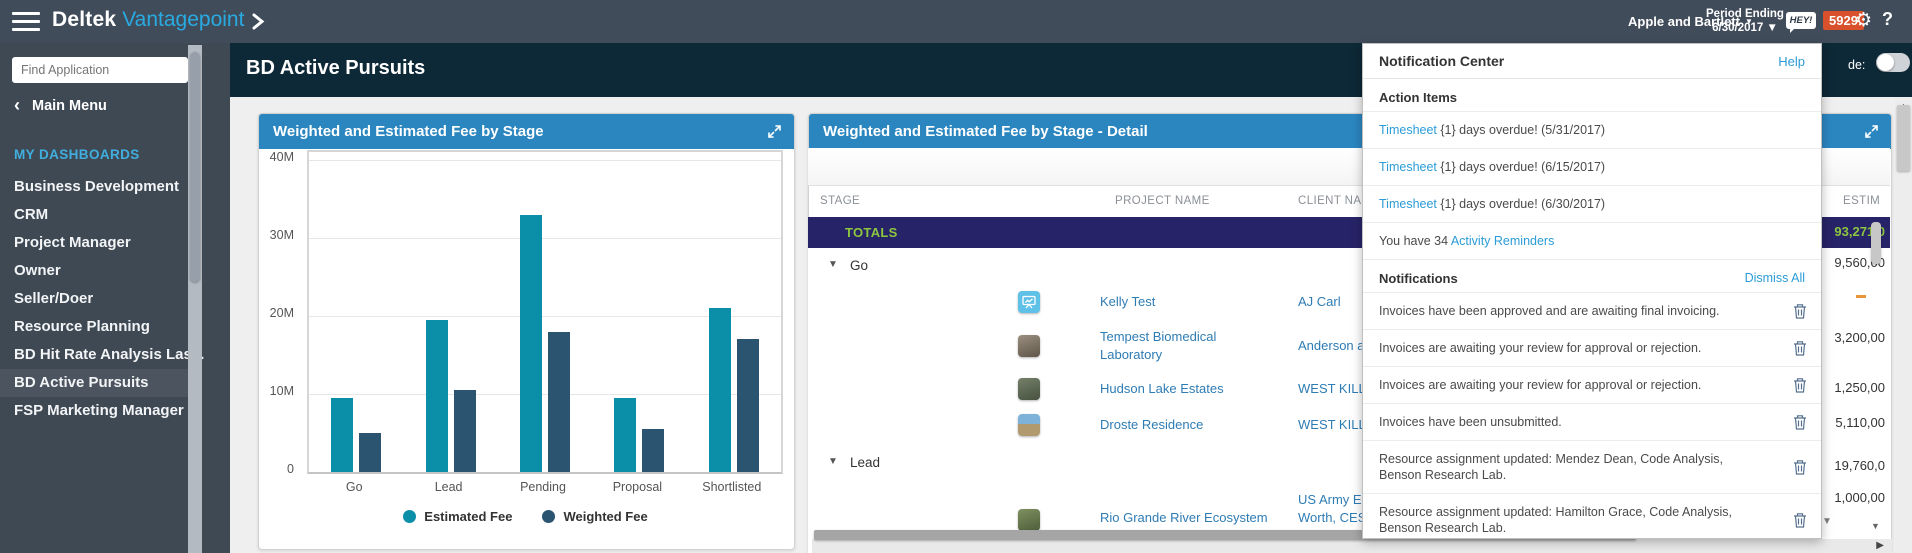 This screenshot has width=1912, height=553. Describe the element at coordinates (1592, 275) in the screenshot. I see `notifications-heading: Notifications Dismiss All` at that location.